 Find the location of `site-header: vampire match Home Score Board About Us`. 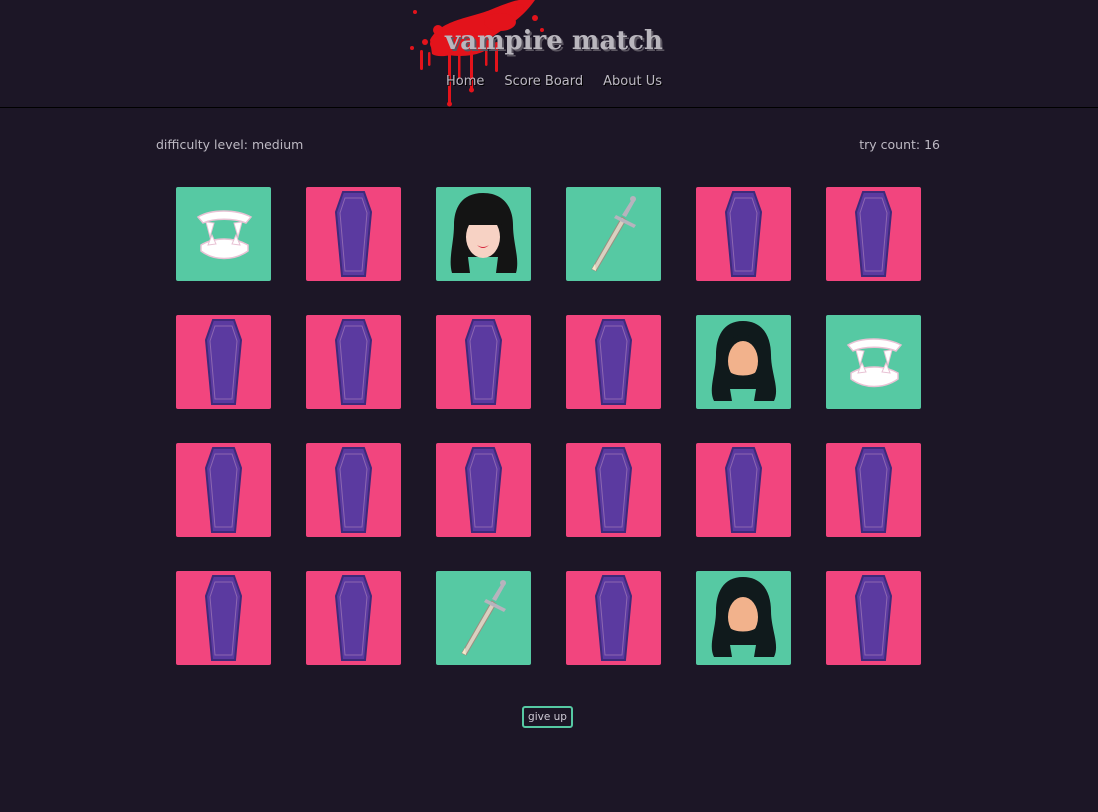

site-header: vampire match Home Score Board About Us is located at coordinates (549, 54).